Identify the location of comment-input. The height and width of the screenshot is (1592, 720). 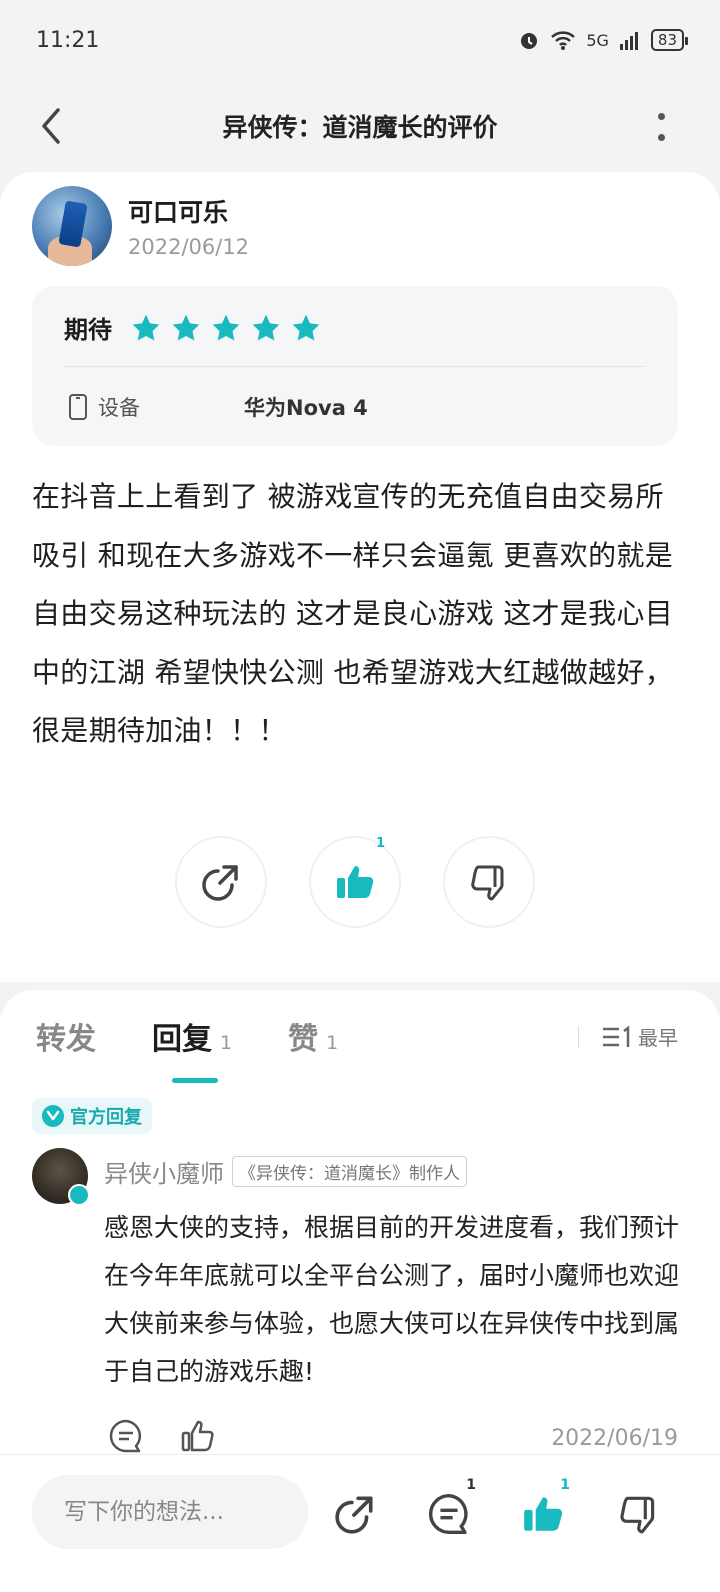
(170, 1512).